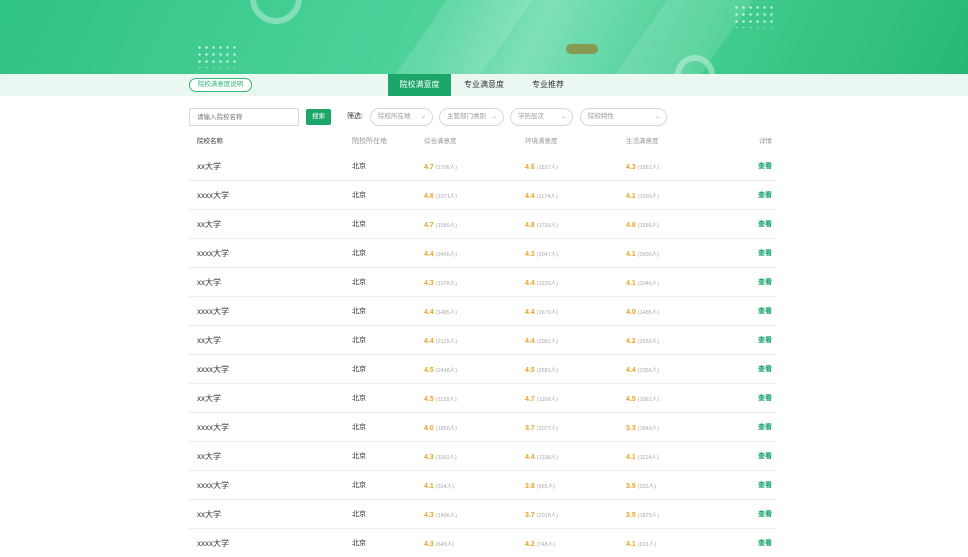 The image size is (968, 557). Describe the element at coordinates (318, 117) in the screenshot. I see `search-button: 搜索` at that location.